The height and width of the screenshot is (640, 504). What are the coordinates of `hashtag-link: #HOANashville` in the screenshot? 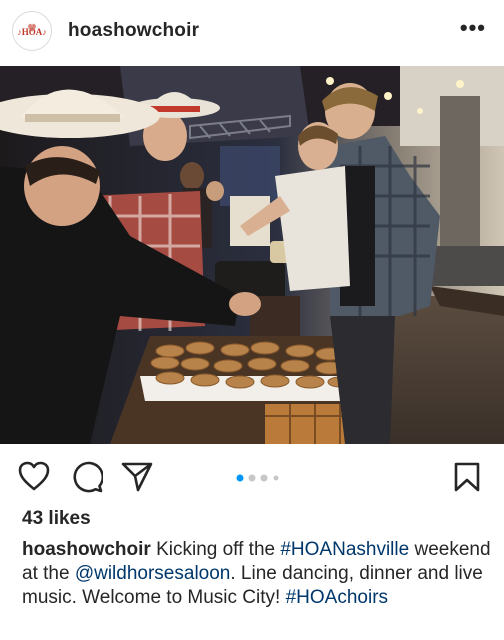 It's located at (344, 549).